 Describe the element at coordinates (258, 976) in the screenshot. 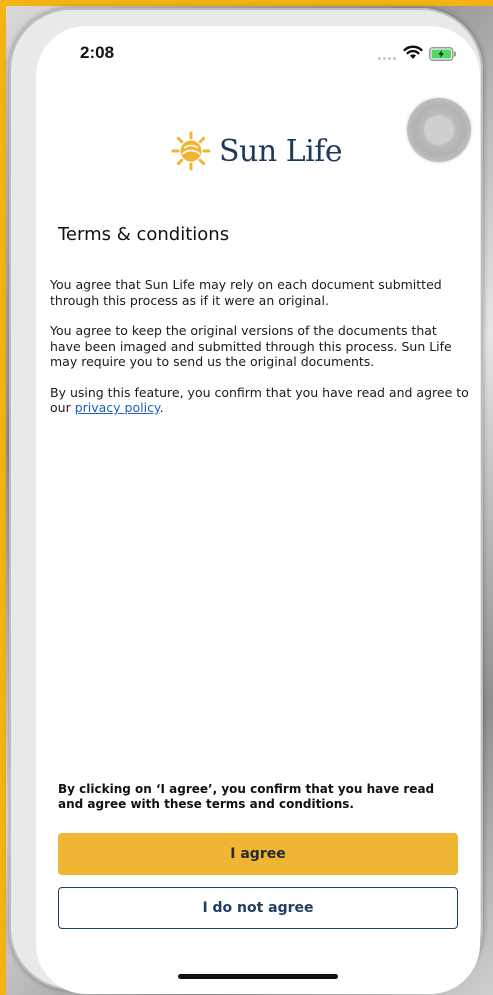

I see `home-indicator` at that location.